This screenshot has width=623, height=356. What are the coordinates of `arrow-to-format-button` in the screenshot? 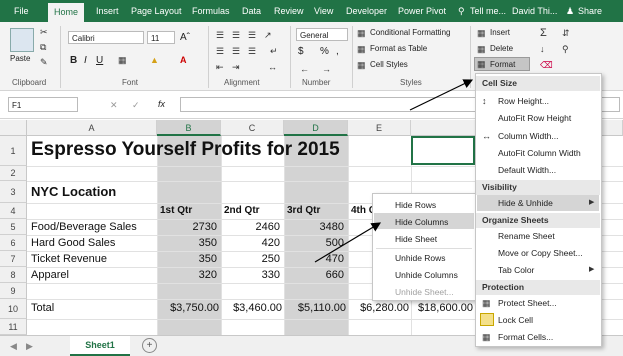 It's located at (441, 95).